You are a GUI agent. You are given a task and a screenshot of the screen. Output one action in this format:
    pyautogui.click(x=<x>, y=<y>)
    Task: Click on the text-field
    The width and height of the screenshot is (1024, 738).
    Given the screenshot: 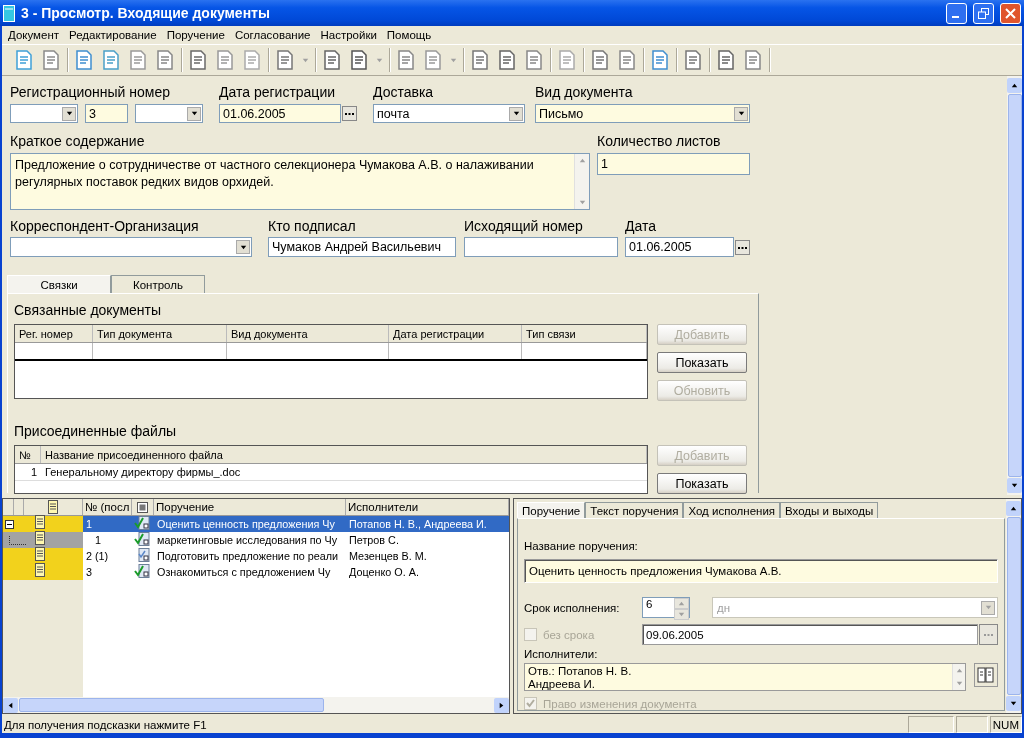 What is the action you would take?
    pyautogui.click(x=541, y=247)
    